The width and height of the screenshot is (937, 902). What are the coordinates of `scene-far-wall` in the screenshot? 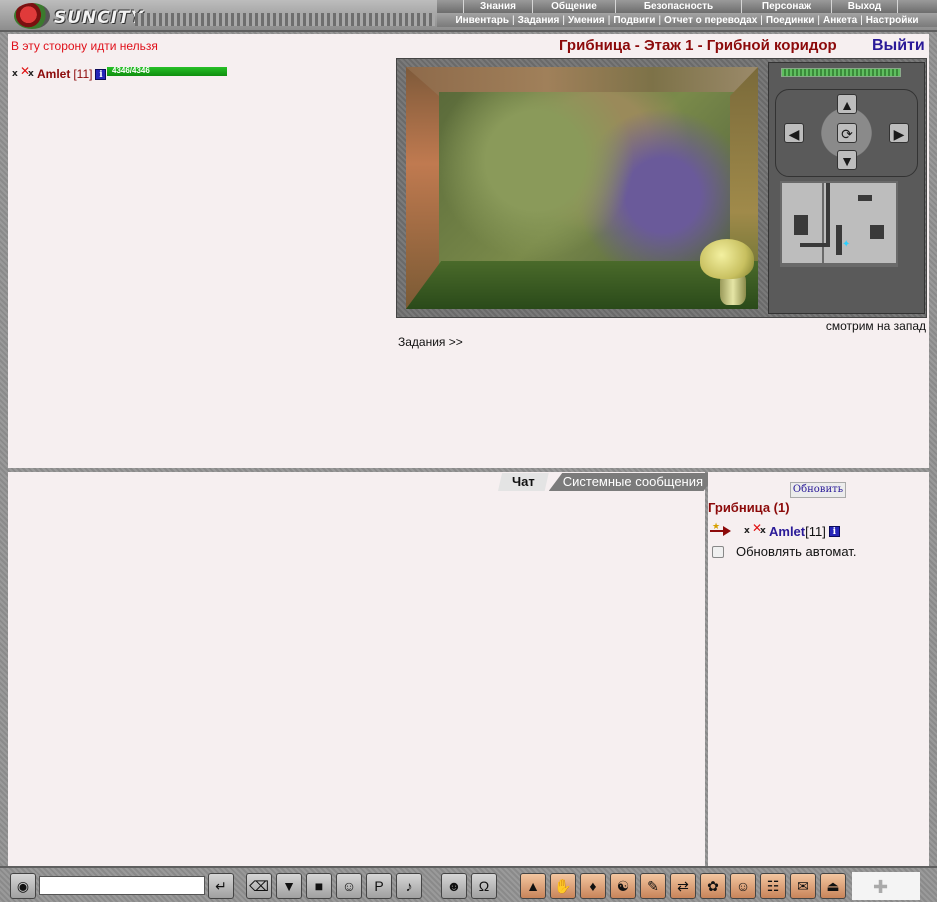 It's located at (598, 178).